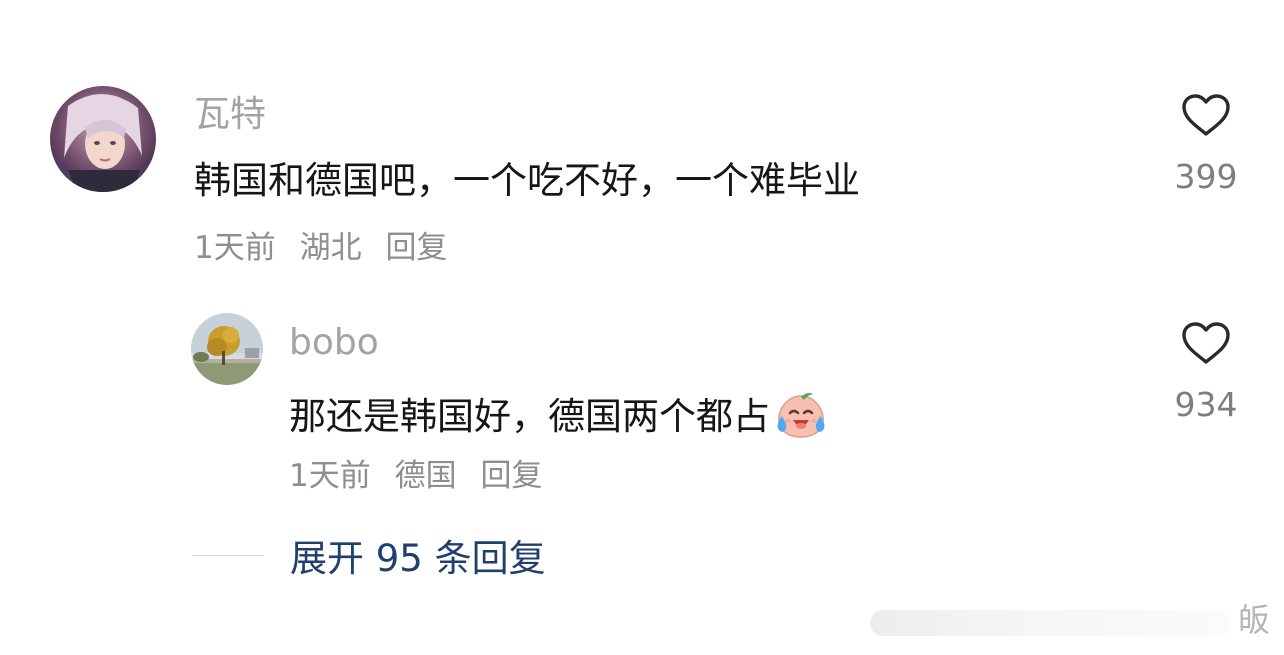 Image resolution: width=1284 pixels, height=655 pixels. Describe the element at coordinates (1206, 176) in the screenshot. I see `like-count: 399` at that location.